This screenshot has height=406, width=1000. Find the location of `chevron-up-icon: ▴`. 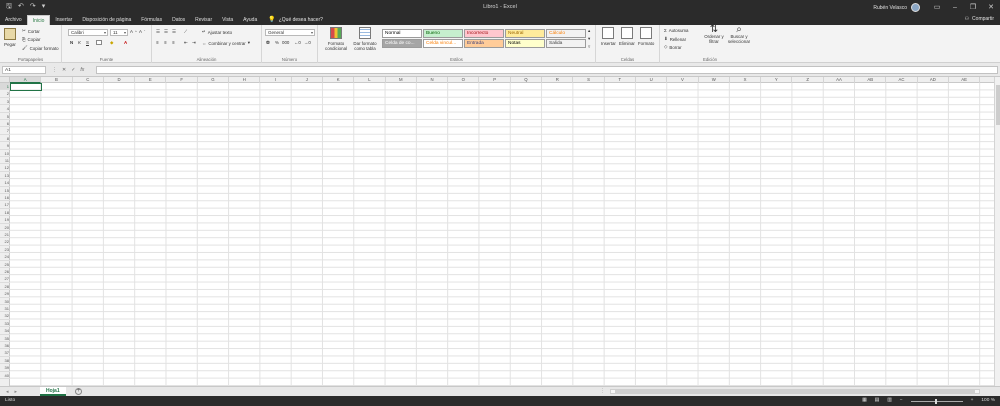

chevron-up-icon: ▴ is located at coordinates (589, 31).